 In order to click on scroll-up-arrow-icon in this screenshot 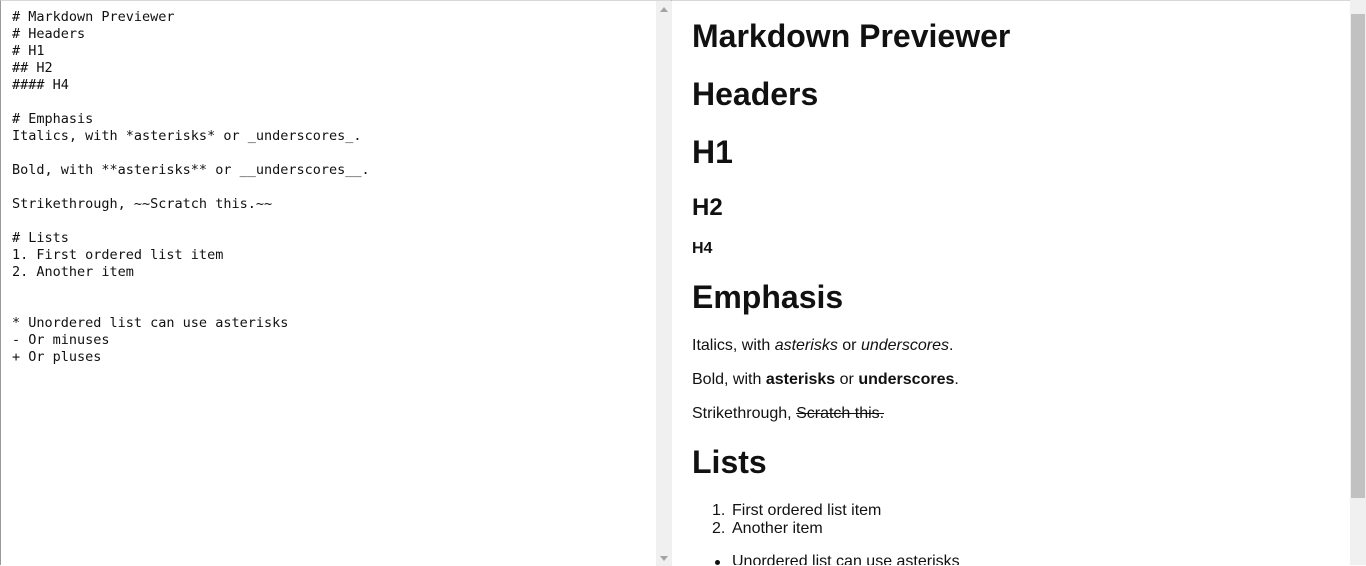, I will do `click(664, 9)`.